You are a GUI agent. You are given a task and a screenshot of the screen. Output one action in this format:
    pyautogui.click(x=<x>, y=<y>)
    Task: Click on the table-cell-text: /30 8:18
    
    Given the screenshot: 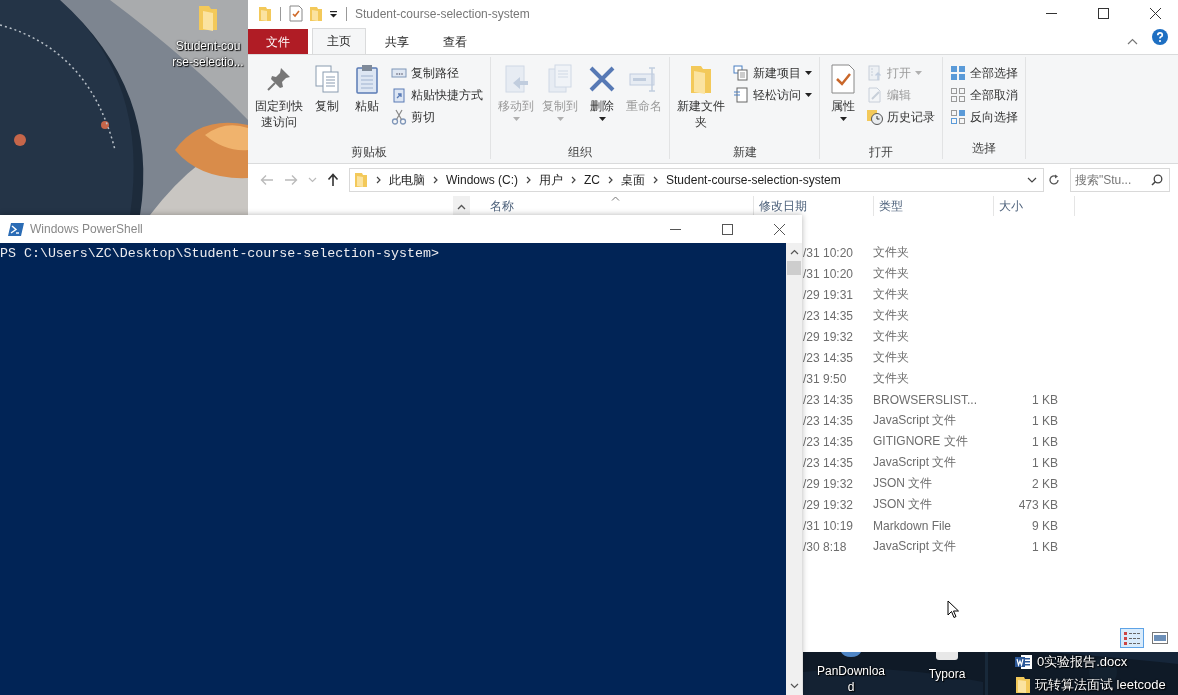 What is the action you would take?
    pyautogui.click(x=825, y=546)
    